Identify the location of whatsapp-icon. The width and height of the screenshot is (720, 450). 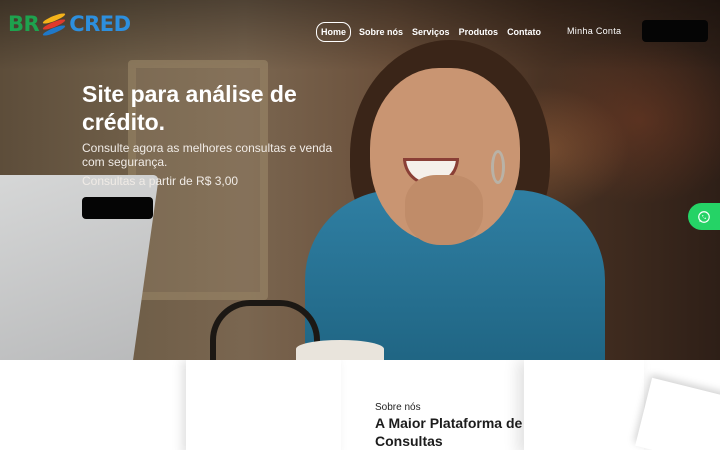
(704, 216).